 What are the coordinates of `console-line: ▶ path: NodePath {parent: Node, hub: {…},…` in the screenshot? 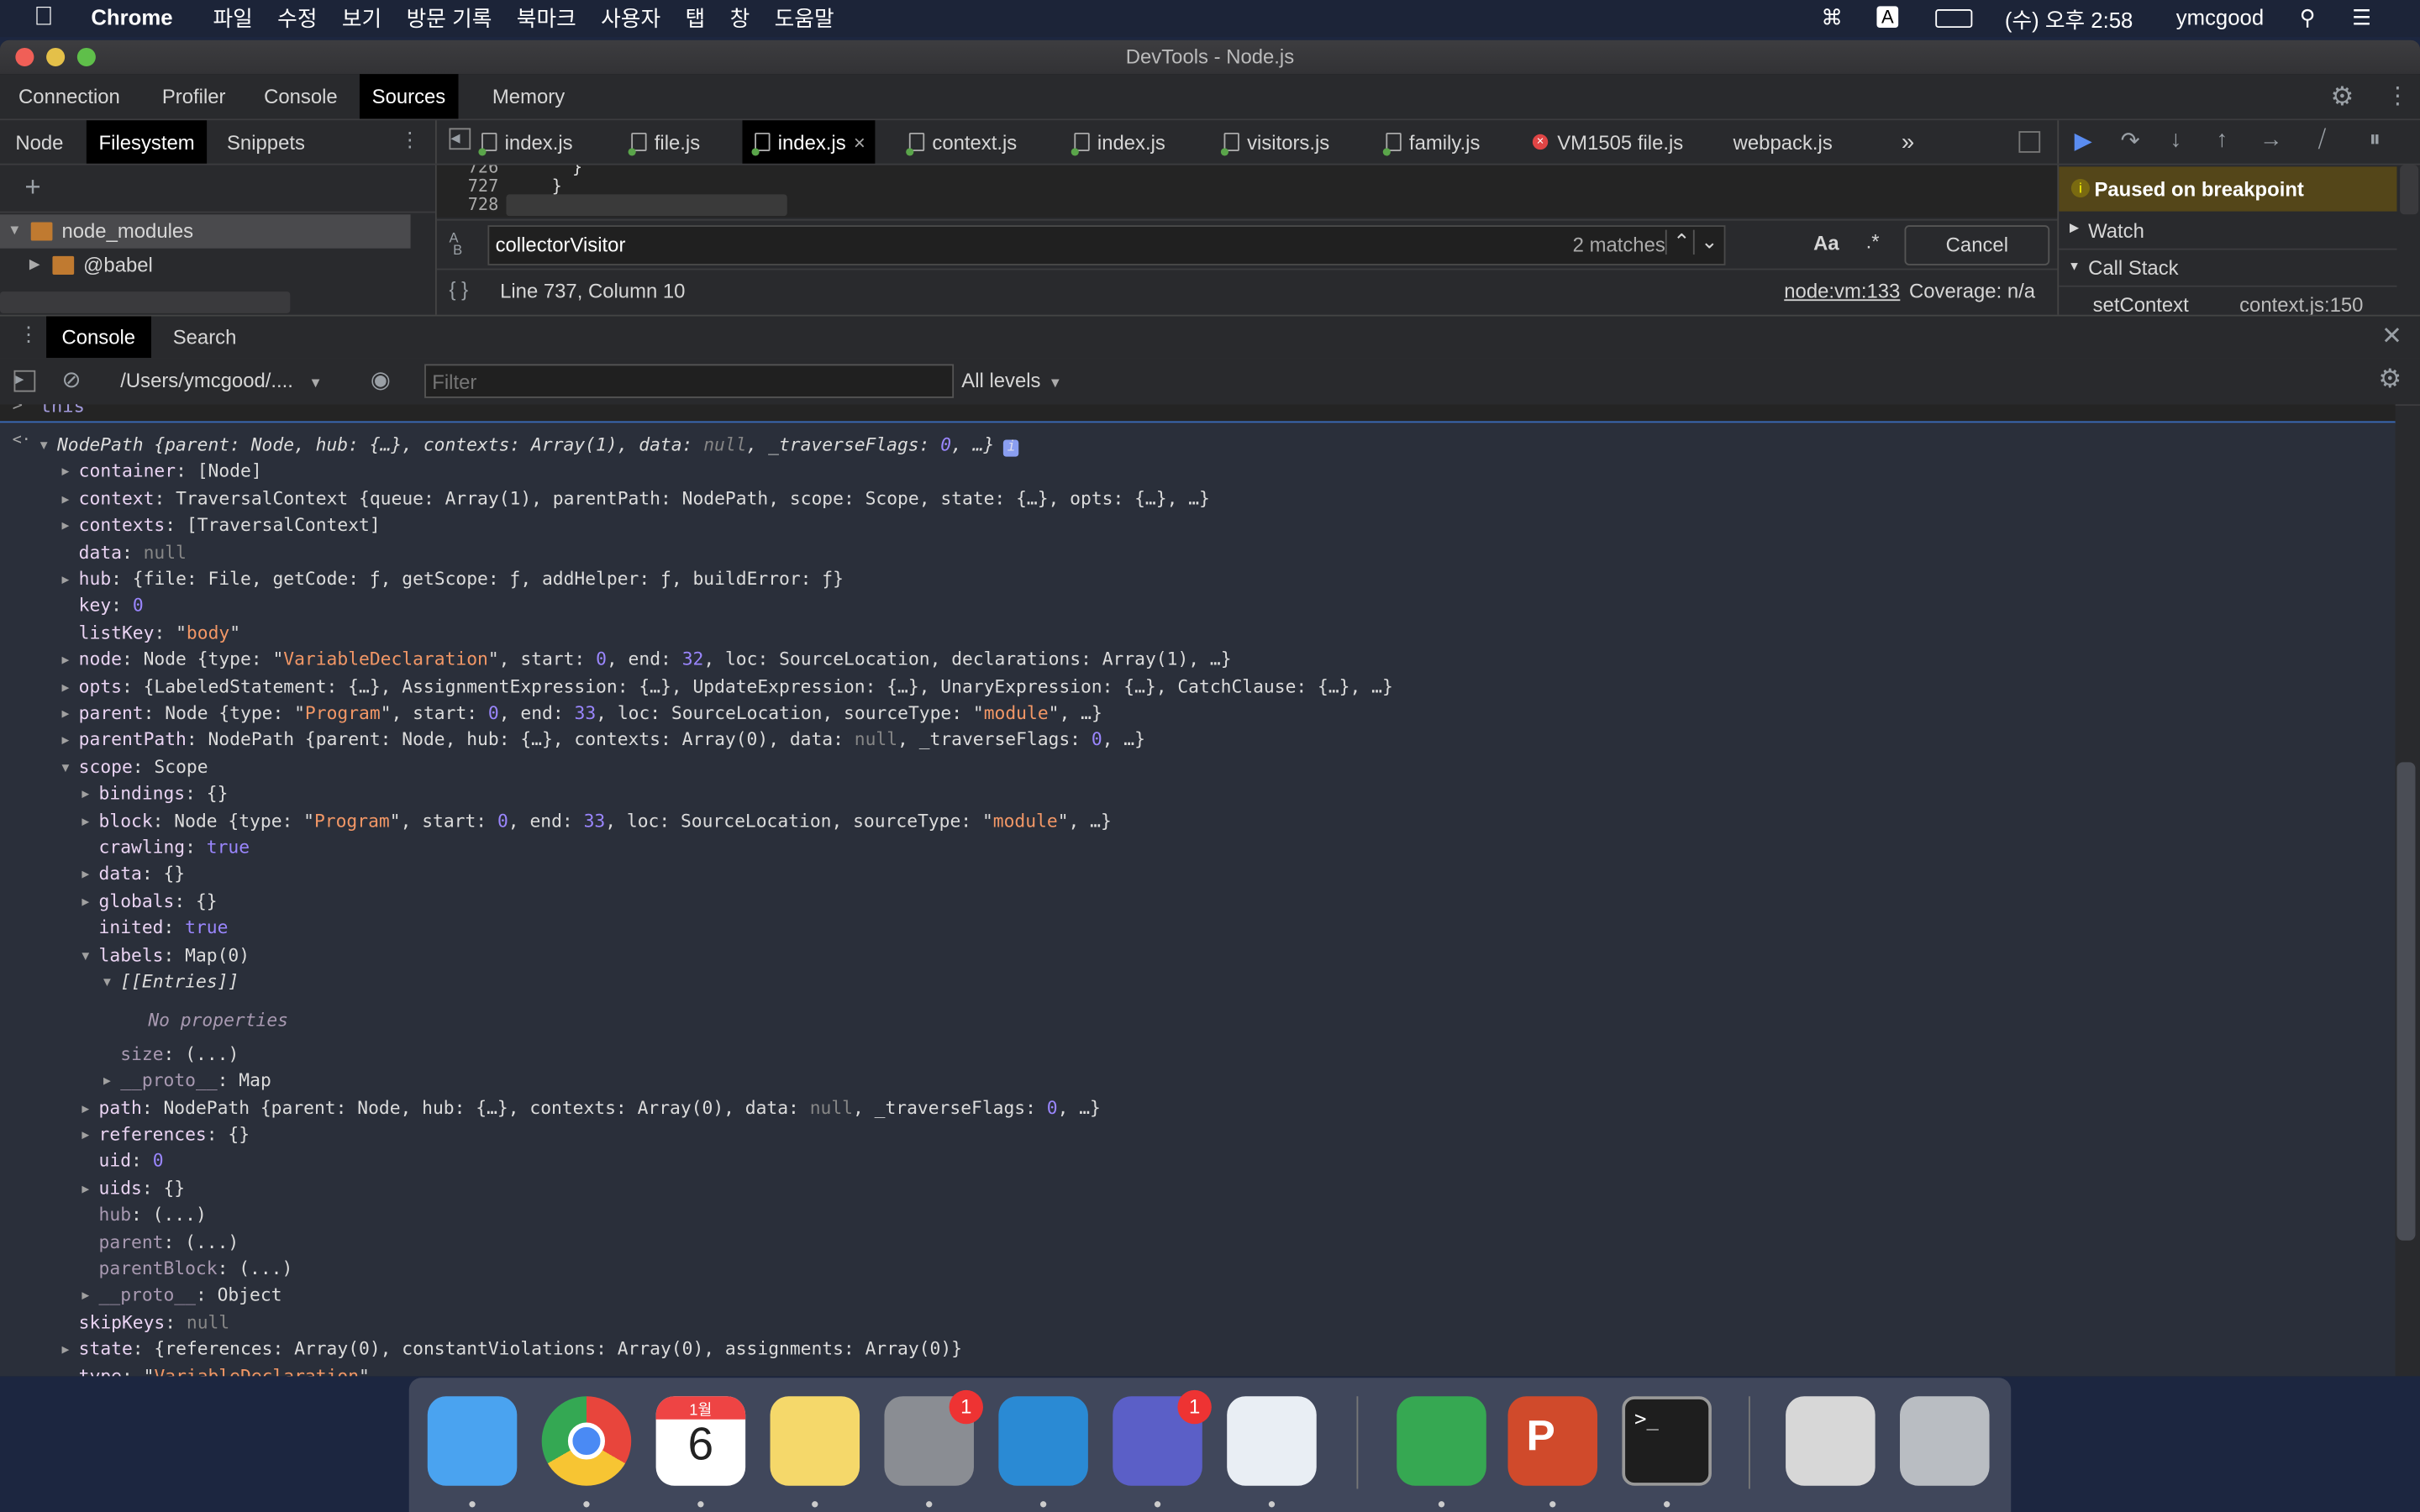 It's located at (591, 1108).